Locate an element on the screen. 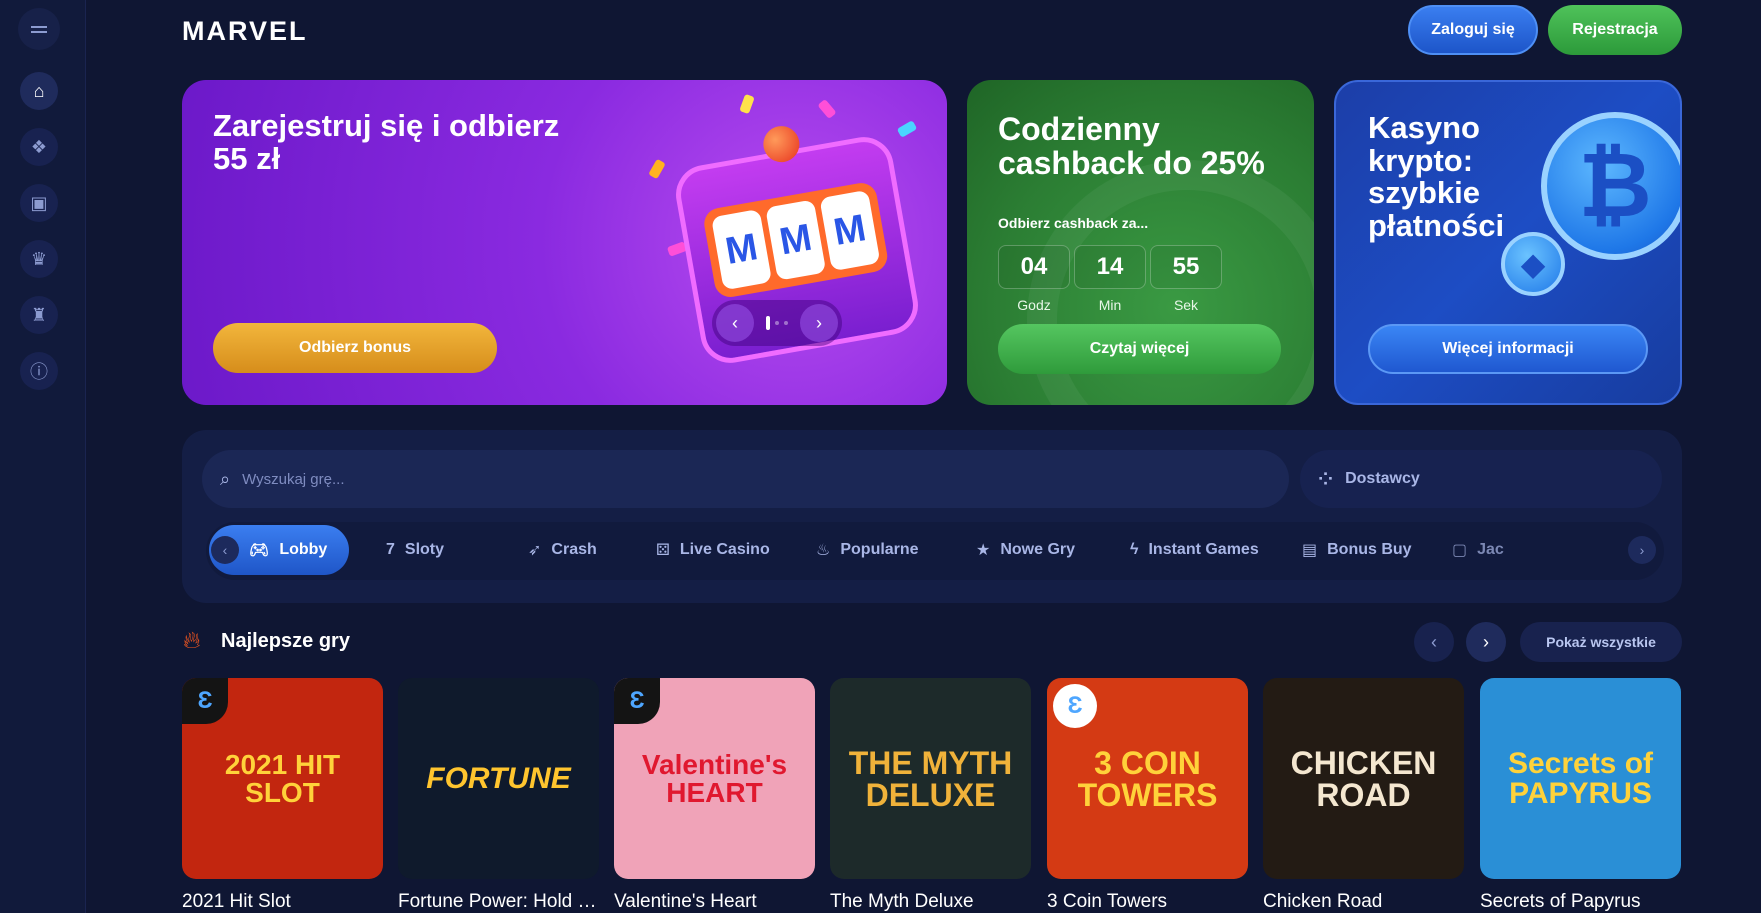  game-card: Ɛ 3 COIN TOWERS 3 Coin Towers is located at coordinates (1147, 795).